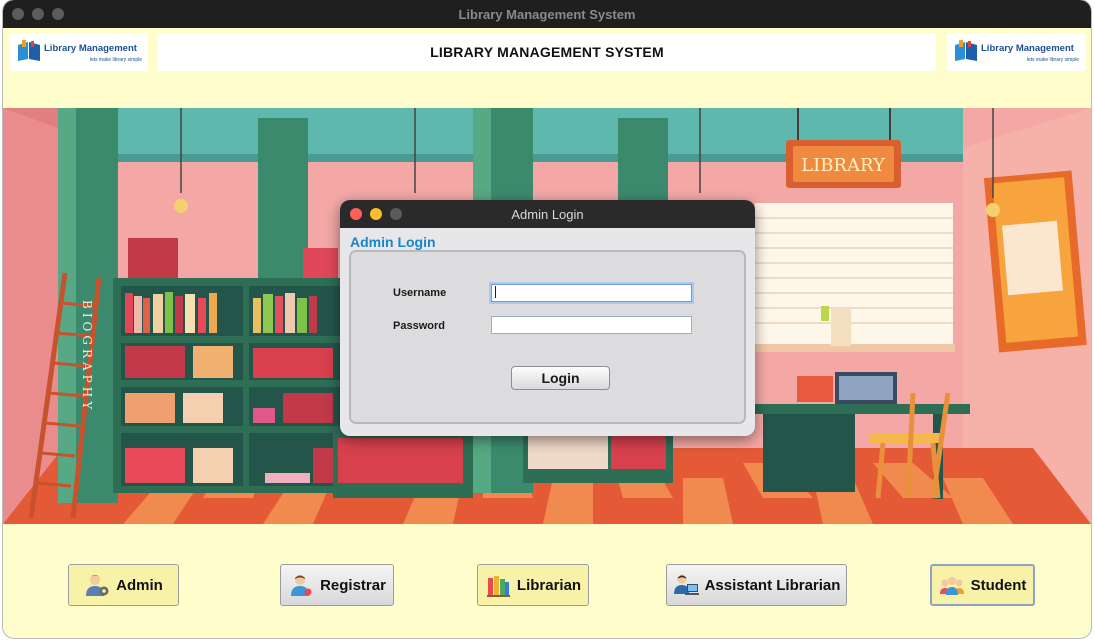  Describe the element at coordinates (998, 585) in the screenshot. I see `student-button-label: Student` at that location.